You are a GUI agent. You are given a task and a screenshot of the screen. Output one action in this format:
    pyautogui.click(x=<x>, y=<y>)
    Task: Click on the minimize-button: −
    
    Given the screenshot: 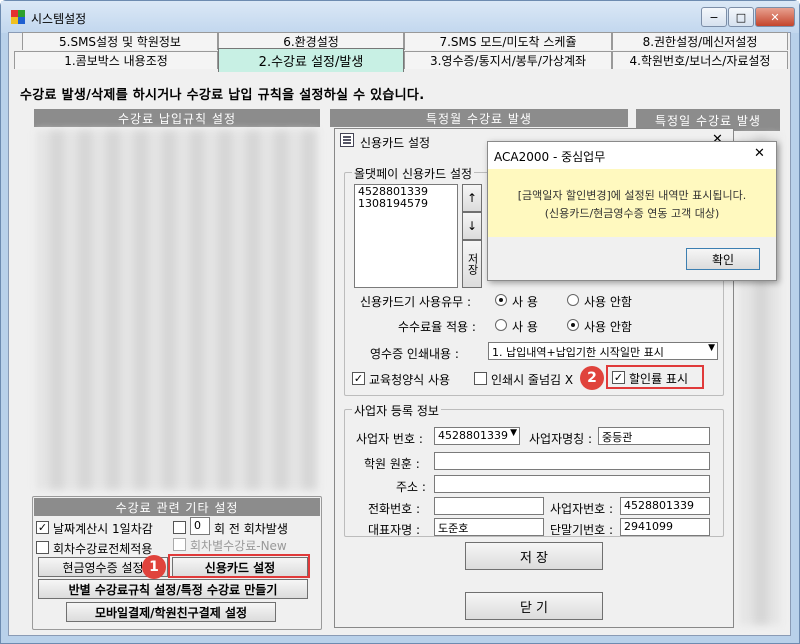 What is the action you would take?
    pyautogui.click(x=714, y=17)
    